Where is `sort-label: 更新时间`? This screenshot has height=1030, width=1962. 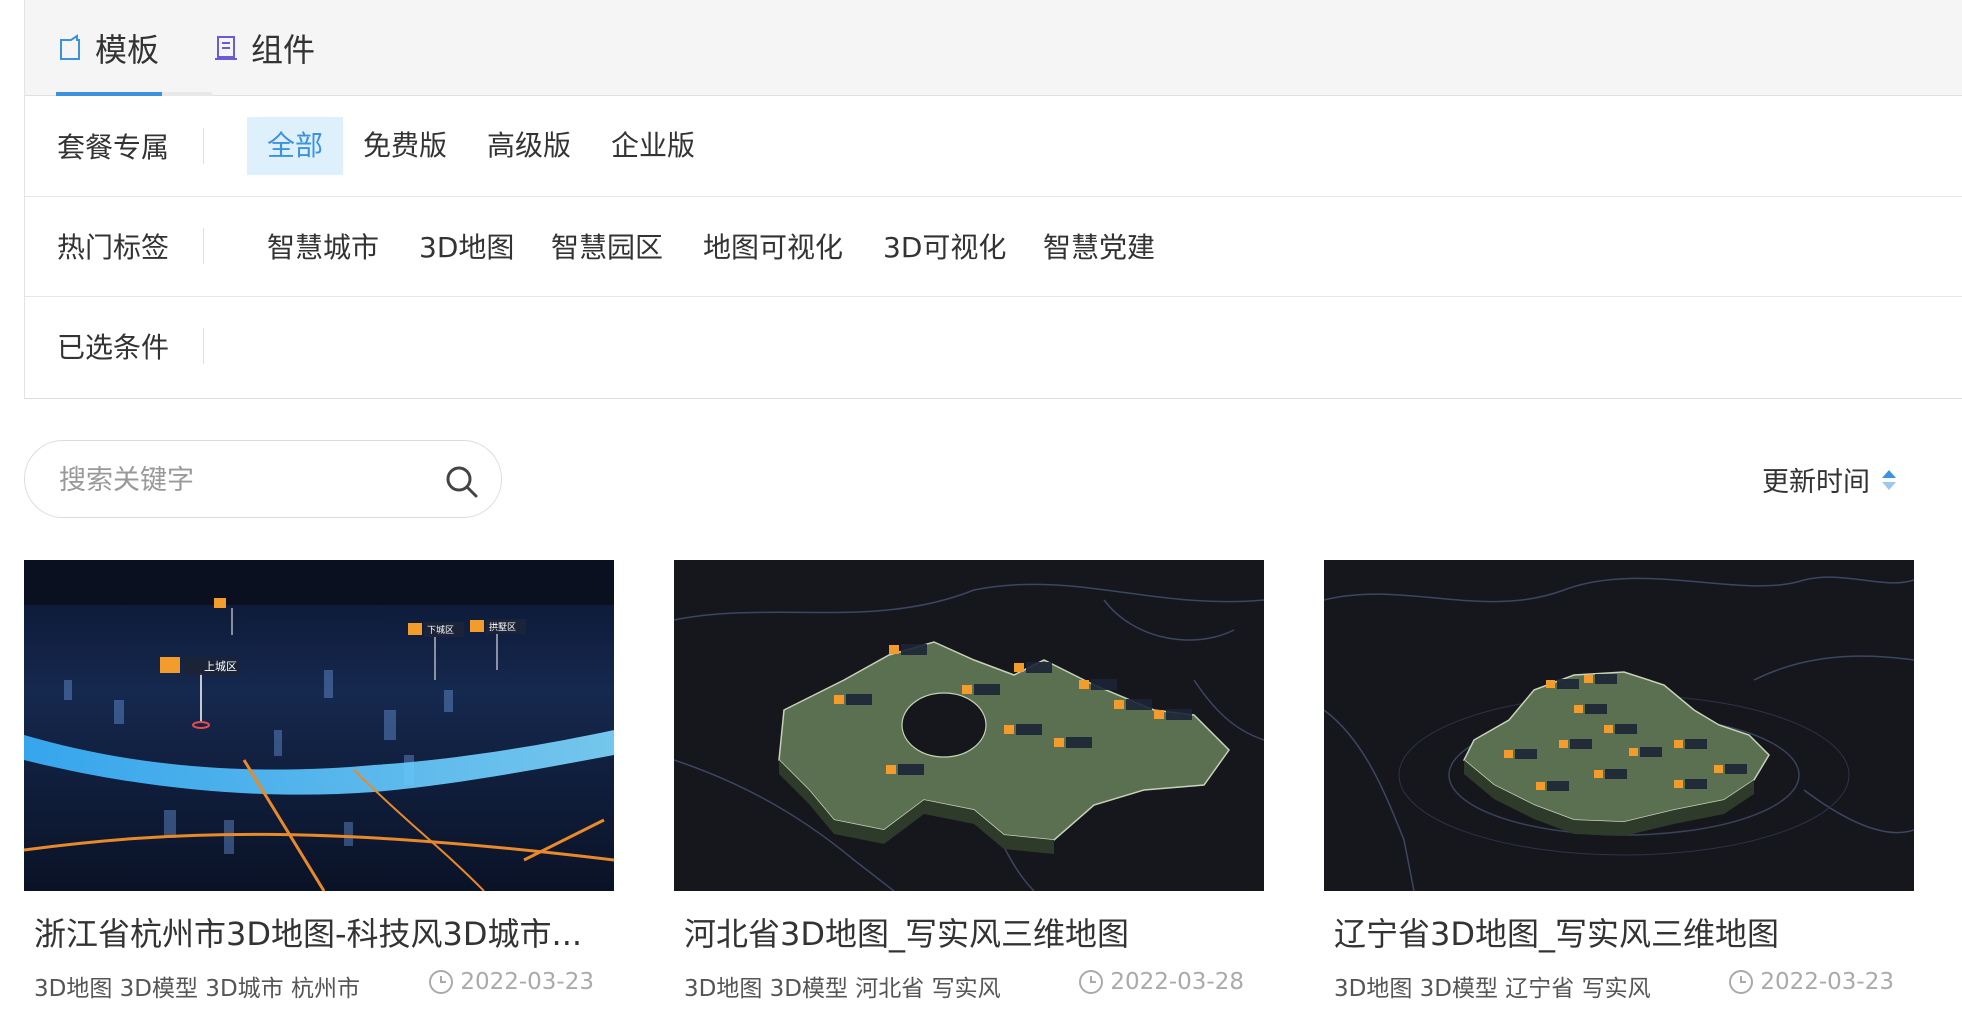 sort-label: 更新时间 is located at coordinates (1816, 482).